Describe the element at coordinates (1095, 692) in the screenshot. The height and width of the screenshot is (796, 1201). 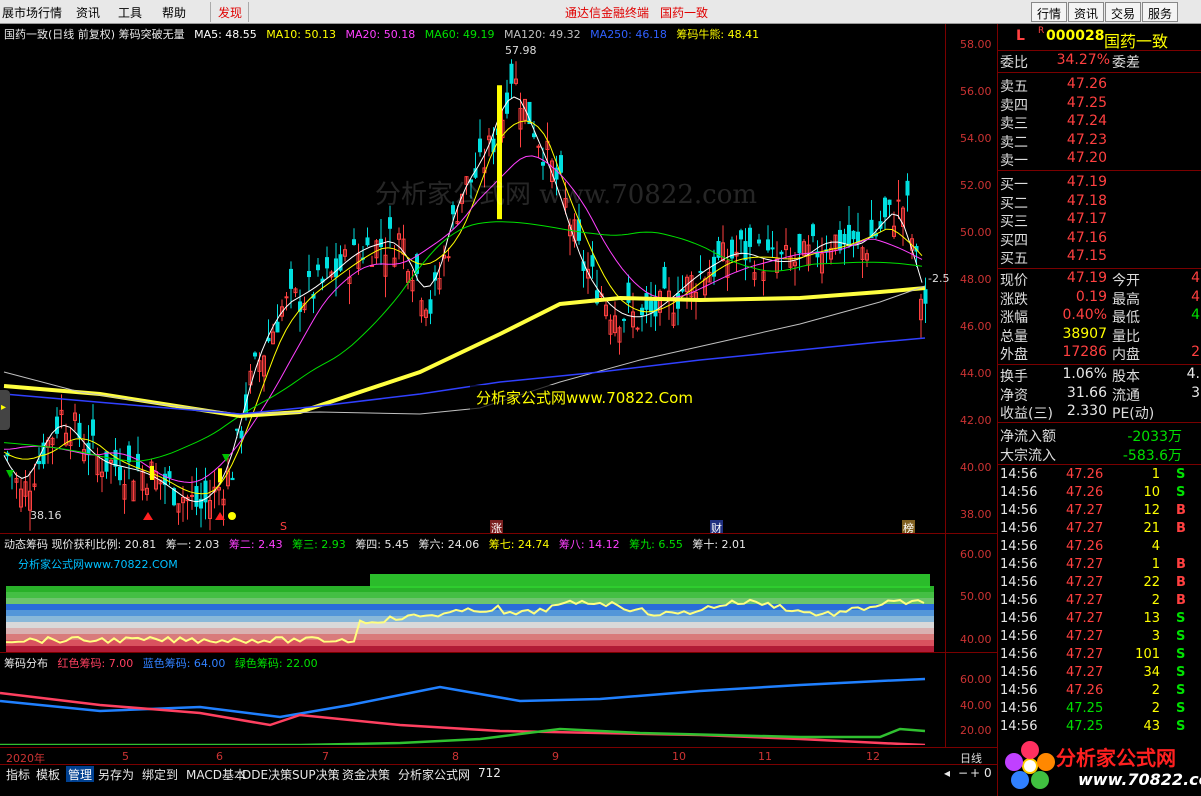
I see `tick-row: 14:56 47.26 2 S` at that location.